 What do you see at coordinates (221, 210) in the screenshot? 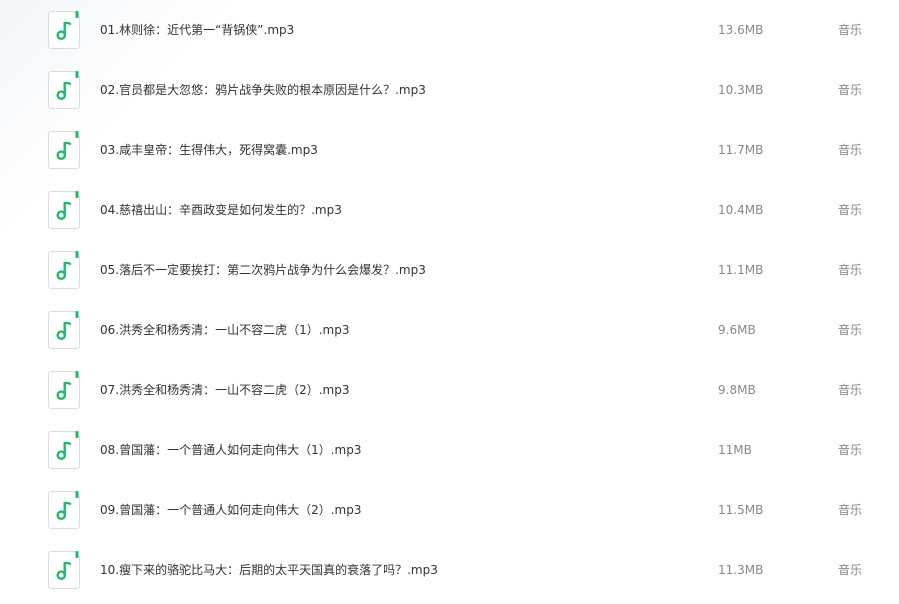
I see `file-name: 04.慈禧出山：辛酉政变是如何发生的？.mp3` at bounding box center [221, 210].